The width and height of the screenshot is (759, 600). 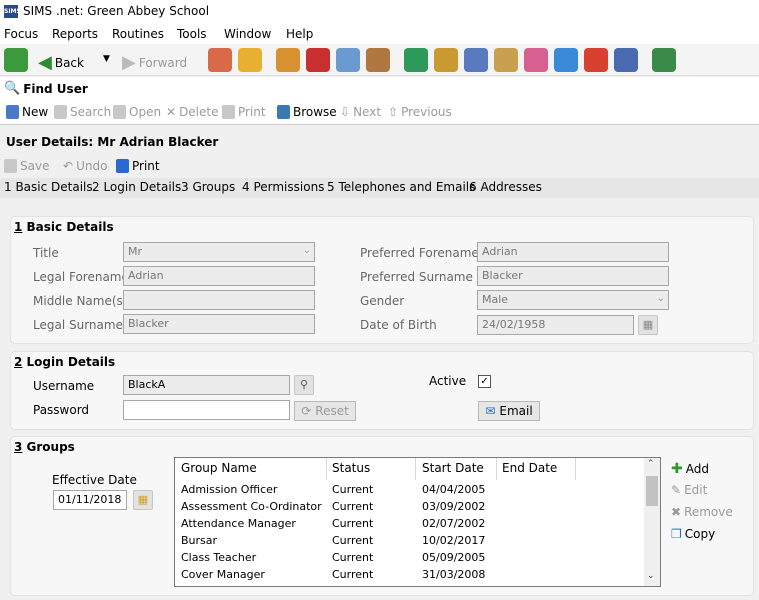 I want to click on table-row: Assessment Co-Ordinator Current 03/09/2002, so click(x=410, y=508).